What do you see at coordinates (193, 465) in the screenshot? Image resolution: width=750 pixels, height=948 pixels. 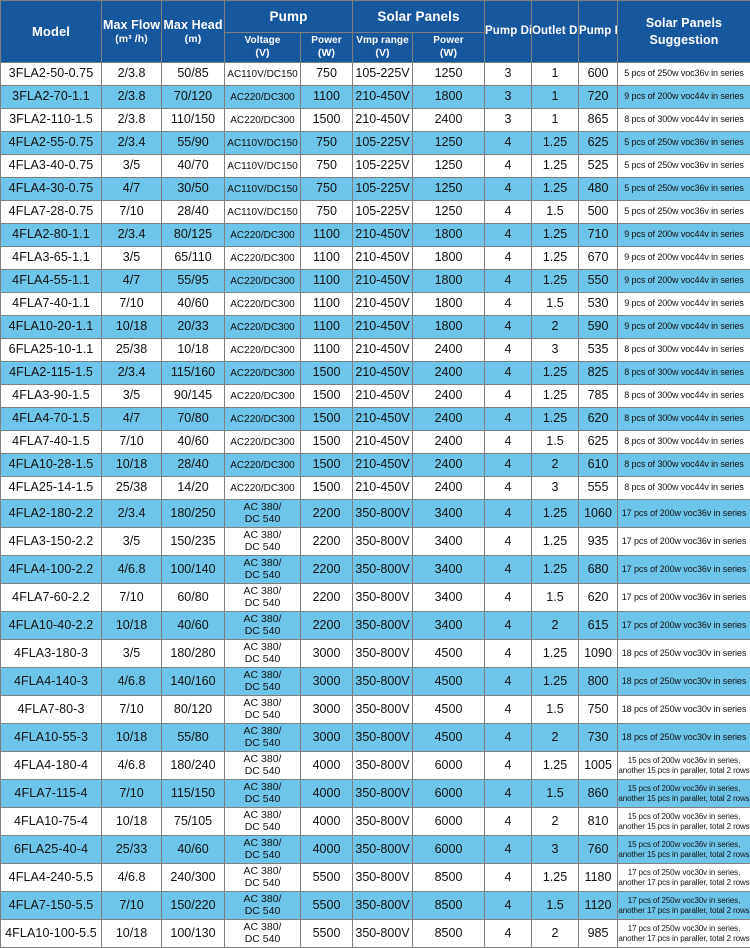 I see `cell-head: 28/40` at bounding box center [193, 465].